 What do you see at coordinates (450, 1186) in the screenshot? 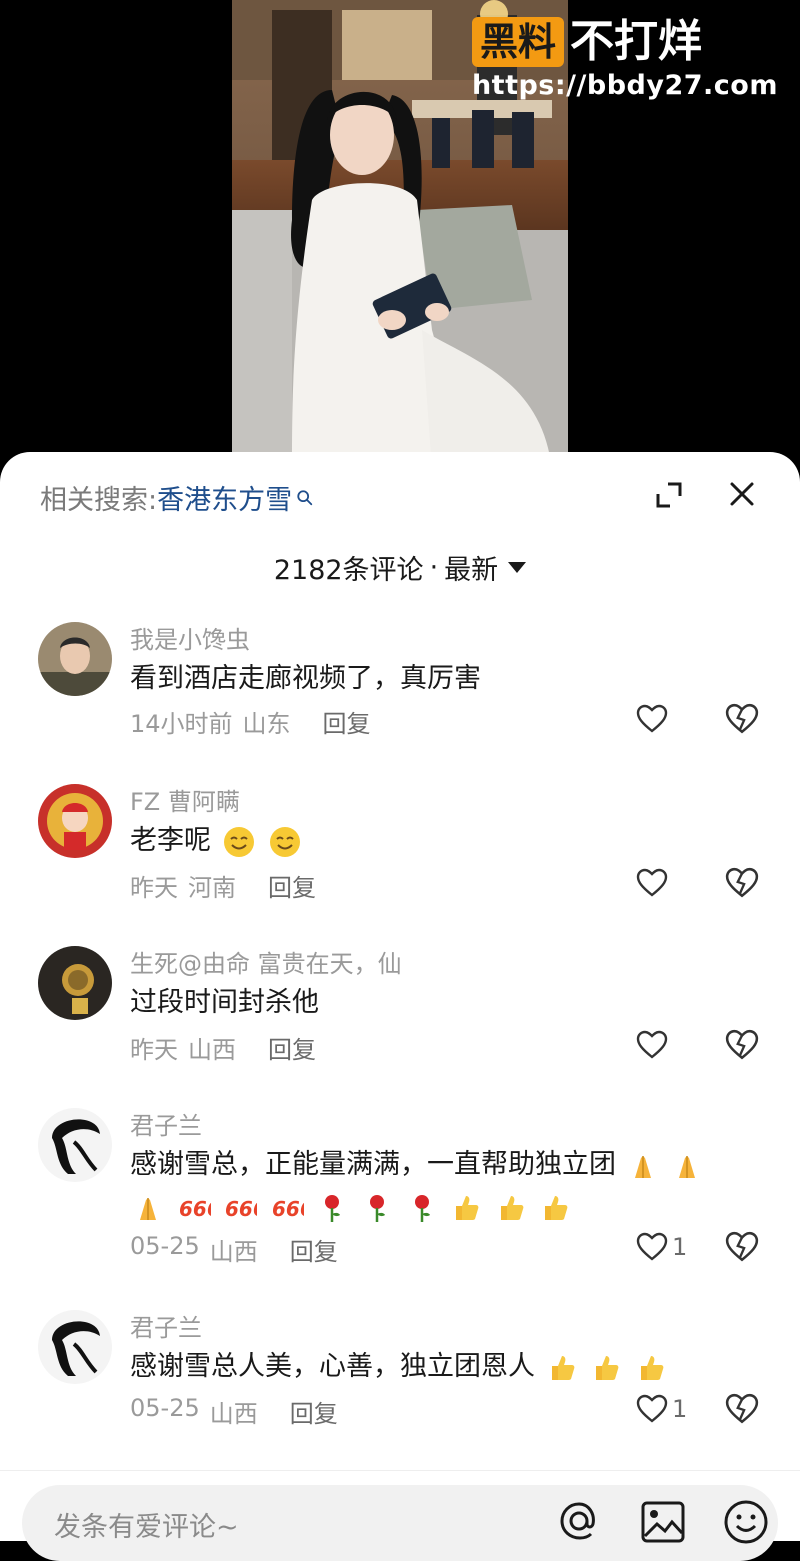
I see `comment-text: 感谢雪总，正能量满满，一直帮助独立团 666 666 666` at bounding box center [450, 1186].